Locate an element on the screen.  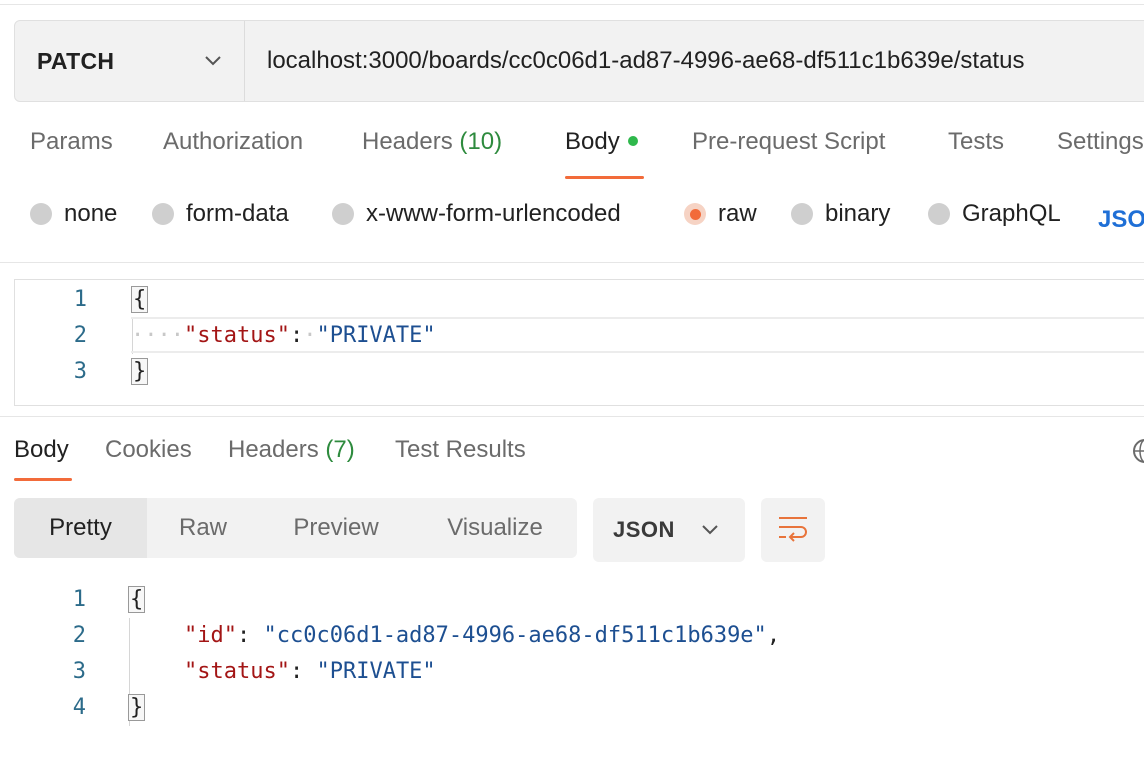
whitespace-marker: · is located at coordinates (310, 335).